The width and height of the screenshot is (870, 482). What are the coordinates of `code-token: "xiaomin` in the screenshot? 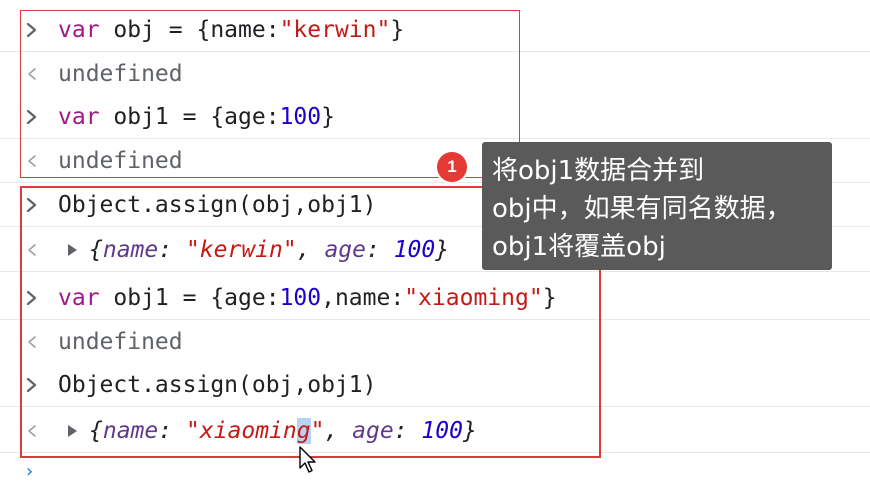 It's located at (241, 431).